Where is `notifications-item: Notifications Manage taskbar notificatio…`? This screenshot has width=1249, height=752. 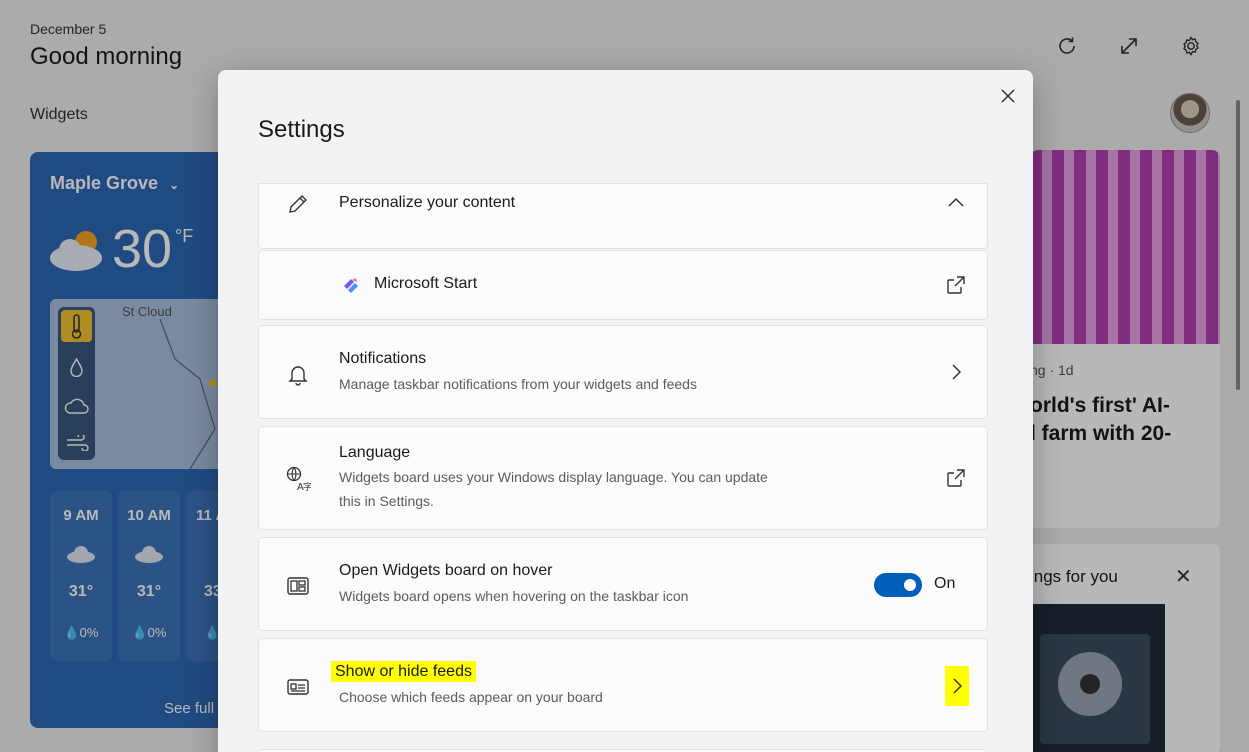 notifications-item: Notifications Manage taskbar notificatio… is located at coordinates (623, 372).